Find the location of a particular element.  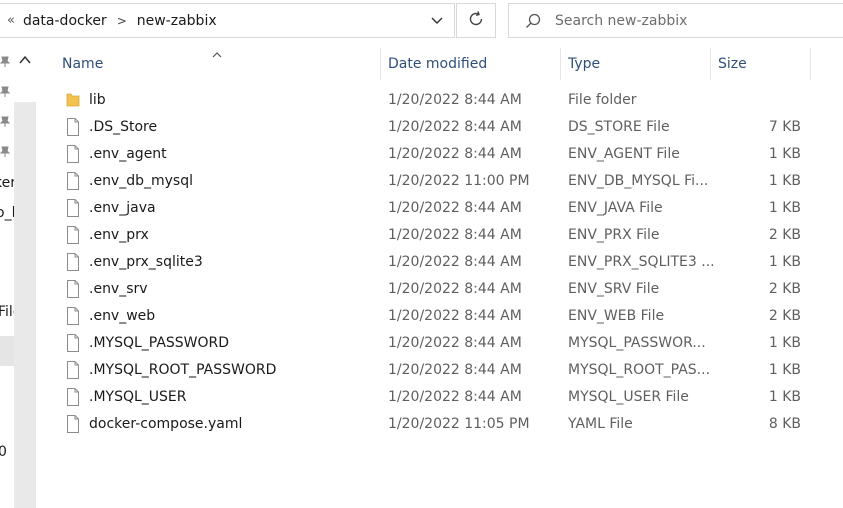

column-header-date-modified: Date modified is located at coordinates (473, 64).